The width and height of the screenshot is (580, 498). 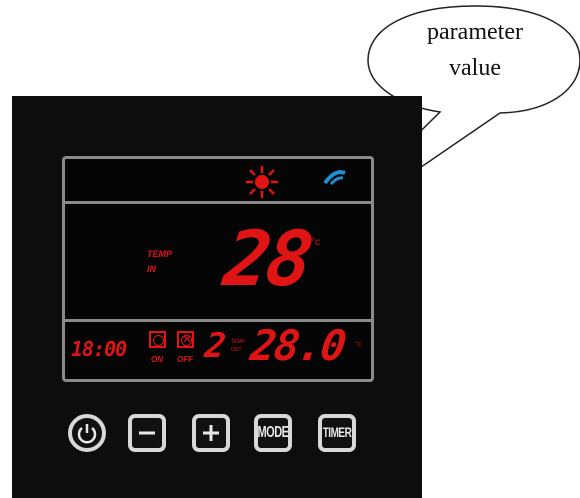 What do you see at coordinates (185, 339) in the screenshot?
I see `timer-off-icon` at bounding box center [185, 339].